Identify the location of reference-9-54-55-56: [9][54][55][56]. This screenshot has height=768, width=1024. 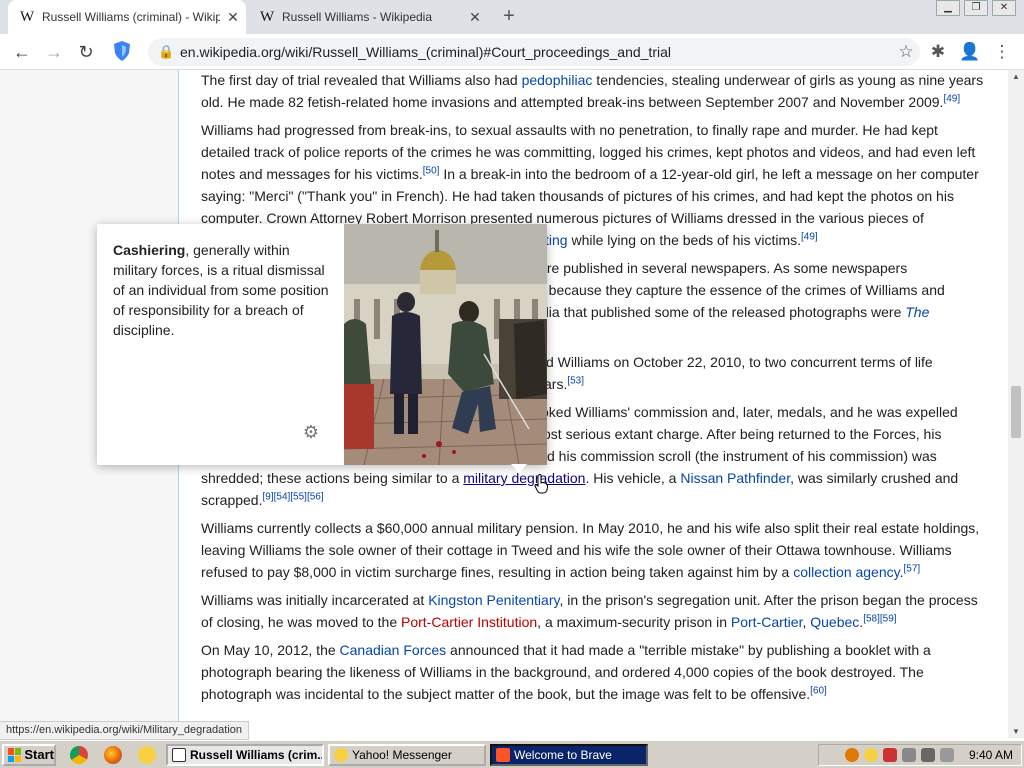
(292, 496).